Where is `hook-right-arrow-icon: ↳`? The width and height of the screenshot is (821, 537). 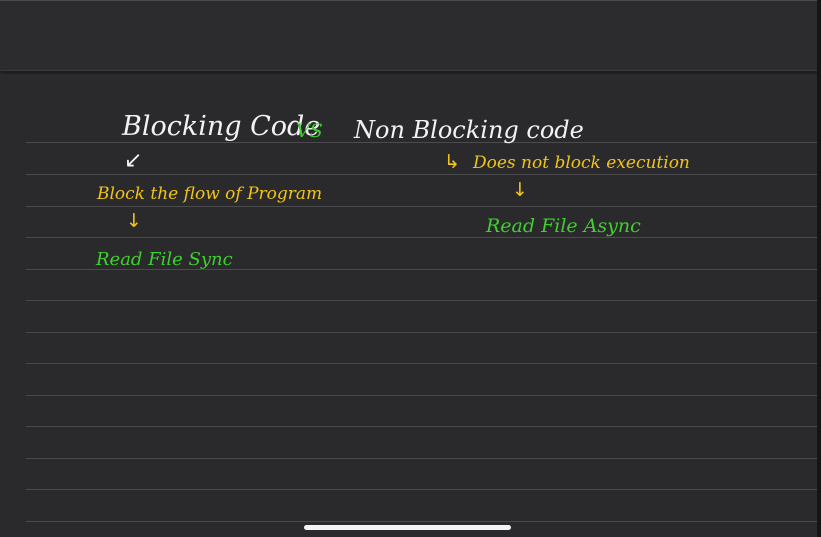 hook-right-arrow-icon: ↳ is located at coordinates (452, 162).